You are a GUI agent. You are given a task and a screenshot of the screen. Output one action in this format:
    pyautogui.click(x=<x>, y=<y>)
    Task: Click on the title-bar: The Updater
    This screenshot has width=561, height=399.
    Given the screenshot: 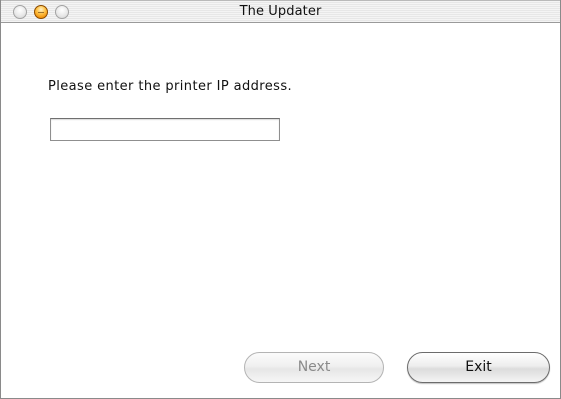 What is the action you would take?
    pyautogui.click(x=280, y=11)
    